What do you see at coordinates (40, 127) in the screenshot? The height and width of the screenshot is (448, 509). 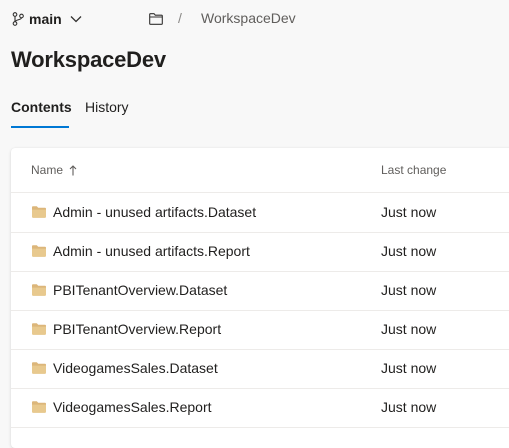 I see `active-tab-indicator` at bounding box center [40, 127].